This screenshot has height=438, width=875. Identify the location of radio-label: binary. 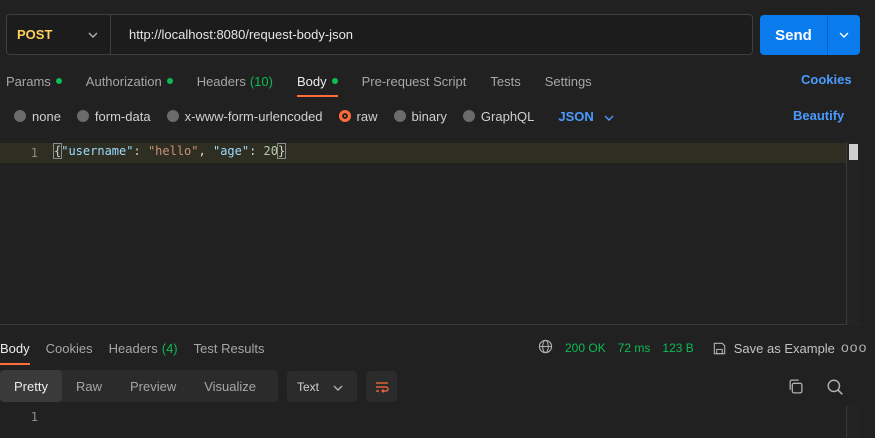
(429, 116).